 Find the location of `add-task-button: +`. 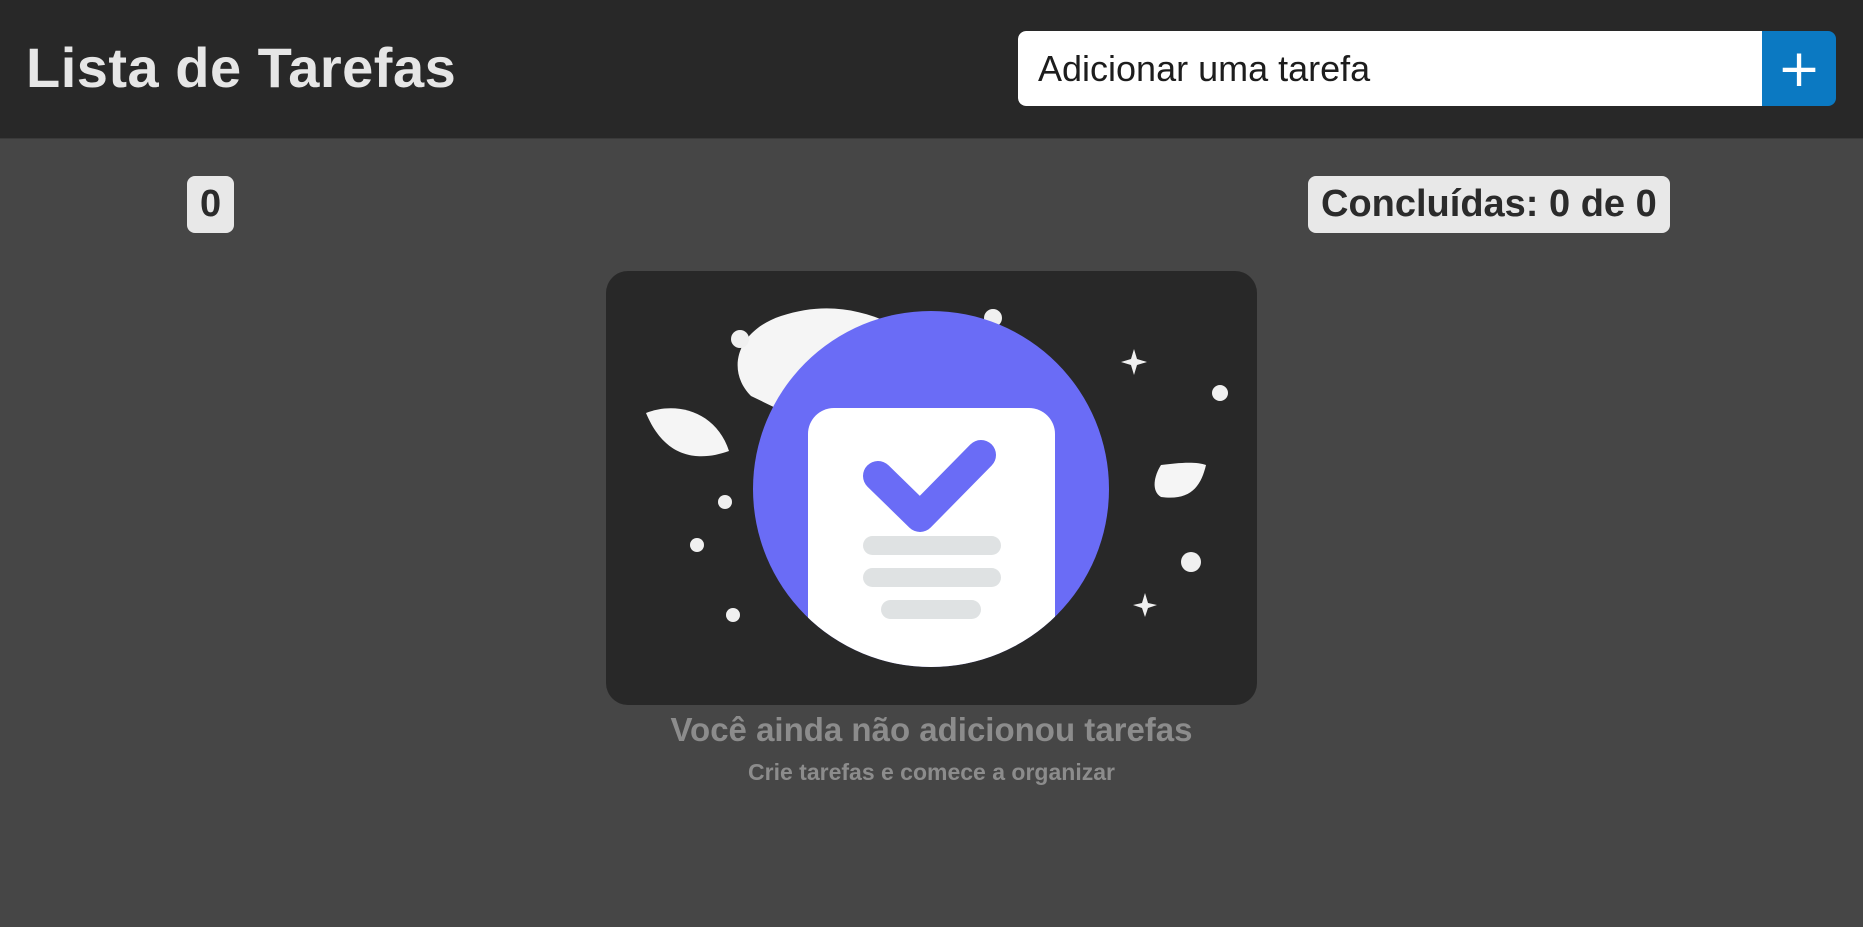

add-task-button: + is located at coordinates (1799, 68).